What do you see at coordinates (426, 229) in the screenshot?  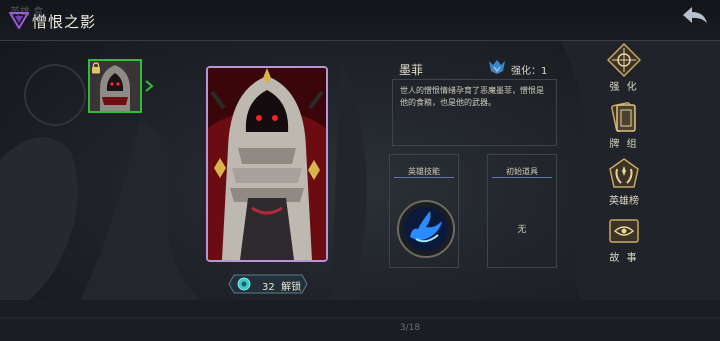 I see `blue-phoenix-skill-icon` at bounding box center [426, 229].